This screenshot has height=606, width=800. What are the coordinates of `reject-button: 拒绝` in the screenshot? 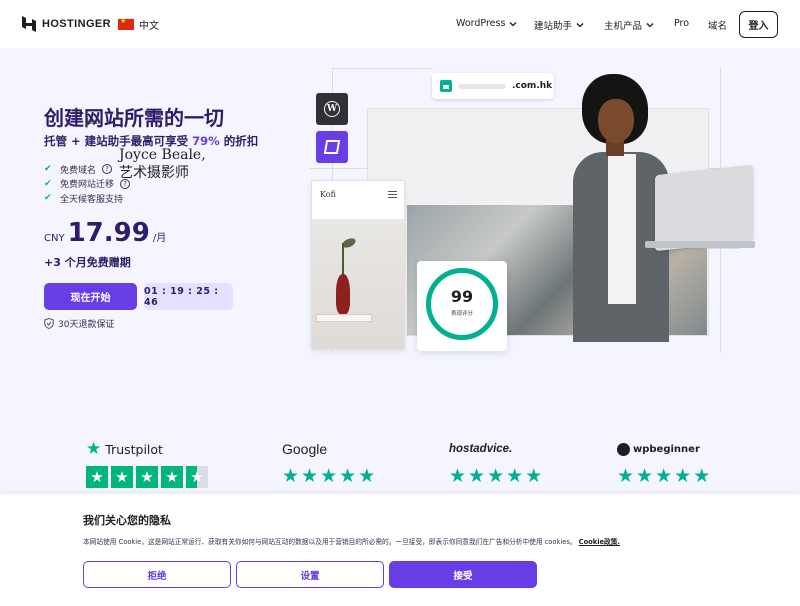 It's located at (157, 574).